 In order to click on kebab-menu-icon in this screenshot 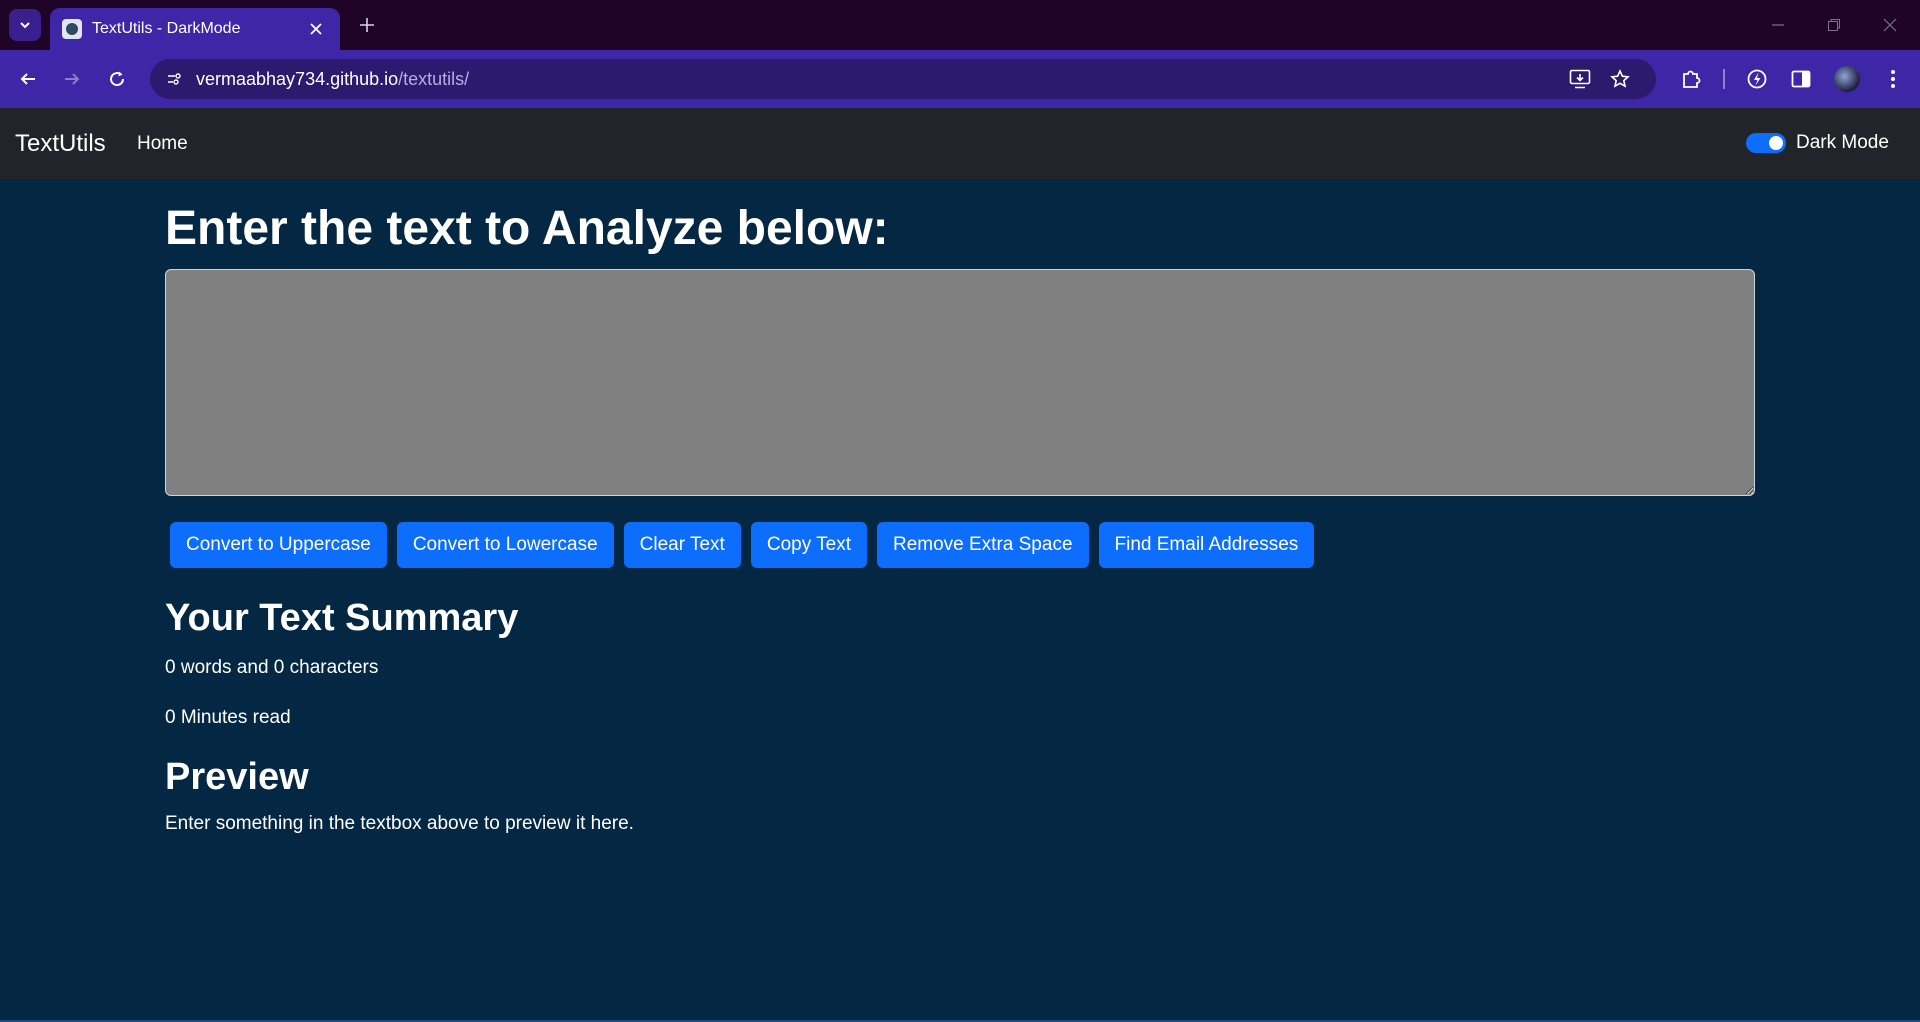, I will do `click(1893, 79)`.